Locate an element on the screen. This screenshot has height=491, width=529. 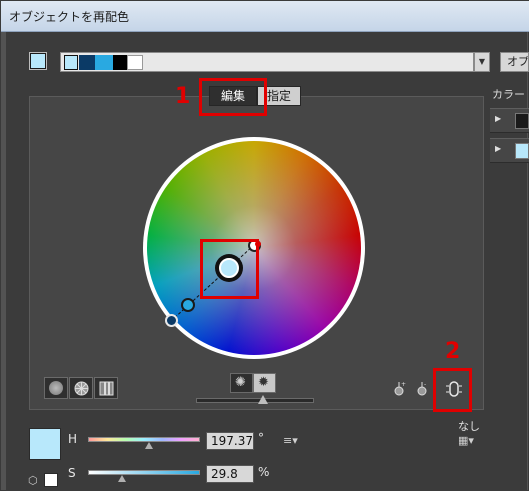
color-bars-button is located at coordinates (106, 388).